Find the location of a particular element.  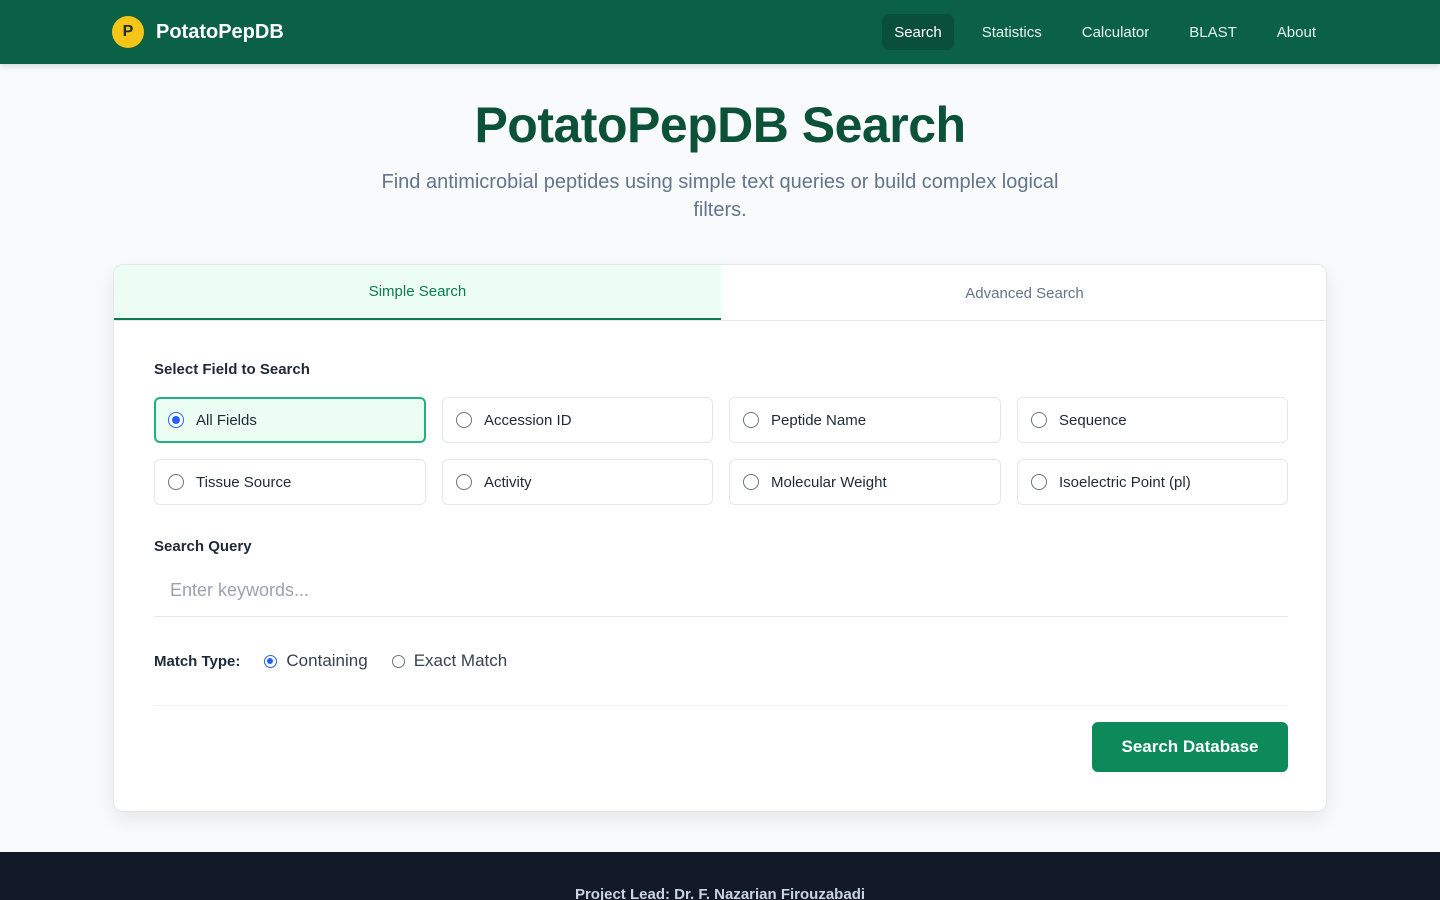

field-option-label: Activity is located at coordinates (508, 482).